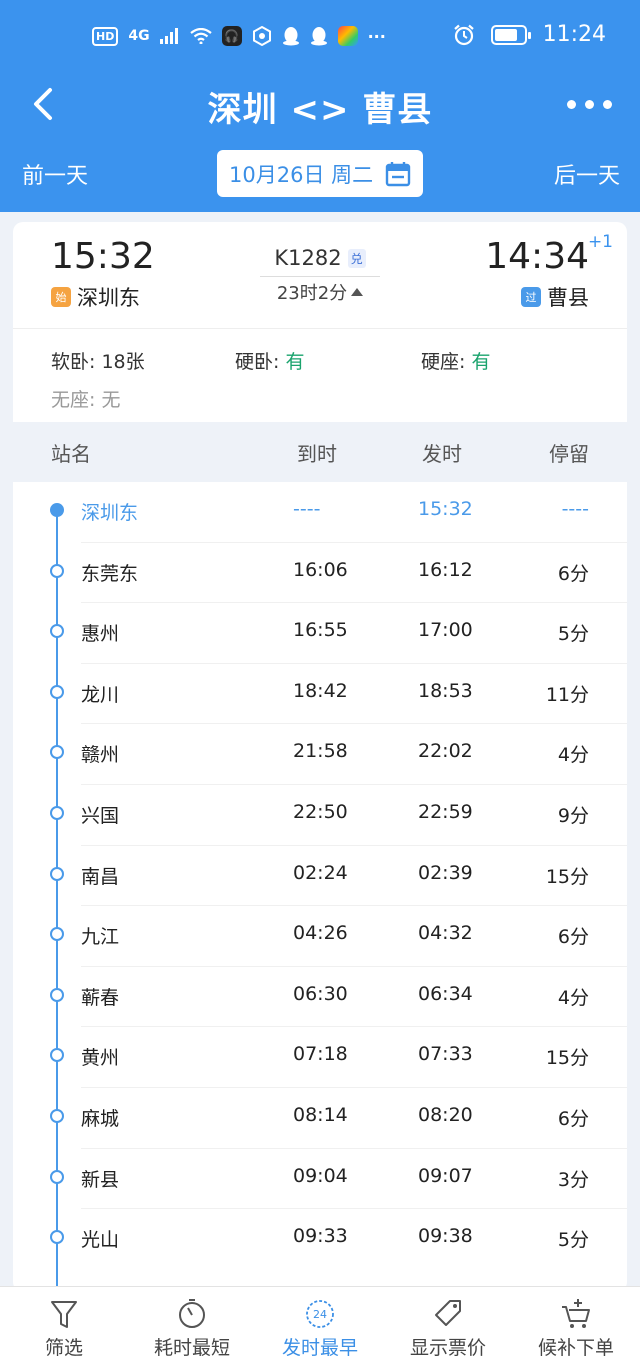 The height and width of the screenshot is (1369, 640). I want to click on stop-row: 惠州 16:55 17:00 5分, so click(320, 633).